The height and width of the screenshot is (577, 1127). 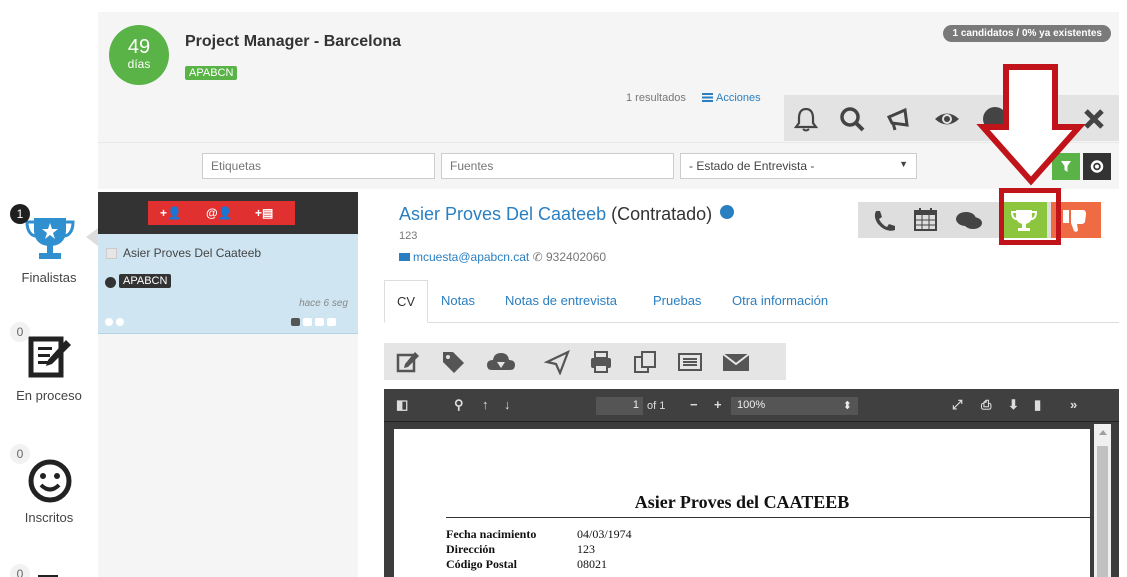 I want to click on annotation-arrow-icon, so click(x=1031, y=125).